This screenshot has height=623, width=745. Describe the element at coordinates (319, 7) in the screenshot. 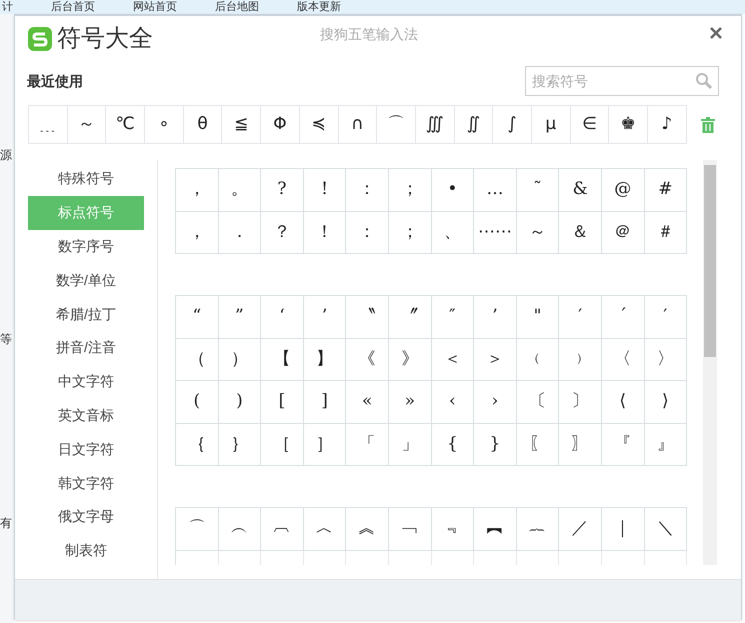

I see `menu-link: 版本更新` at that location.